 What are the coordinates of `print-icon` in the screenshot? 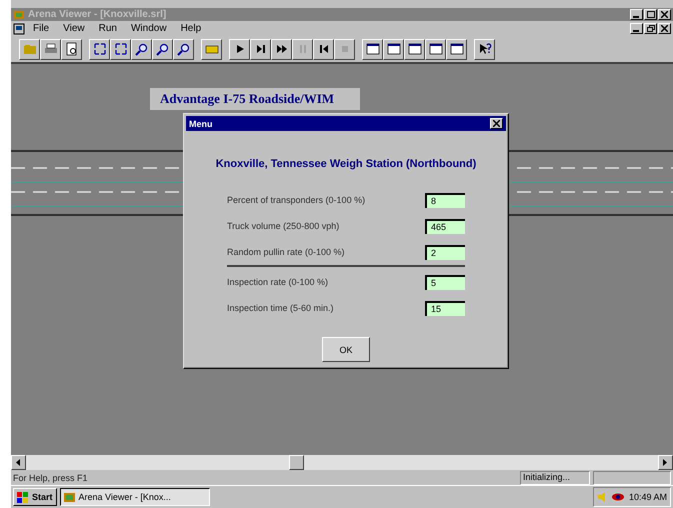 It's located at (51, 49).